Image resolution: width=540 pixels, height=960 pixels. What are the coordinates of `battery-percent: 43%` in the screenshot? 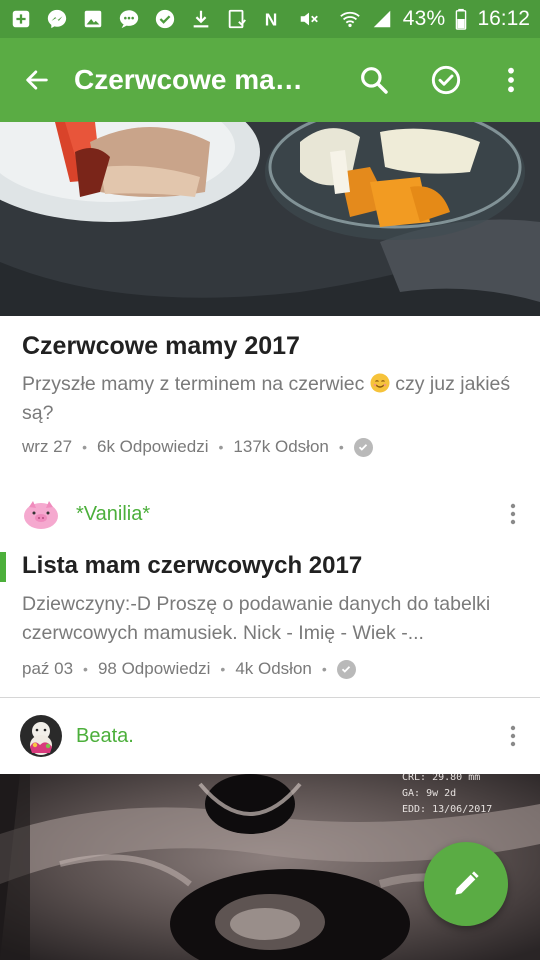 It's located at (424, 18).